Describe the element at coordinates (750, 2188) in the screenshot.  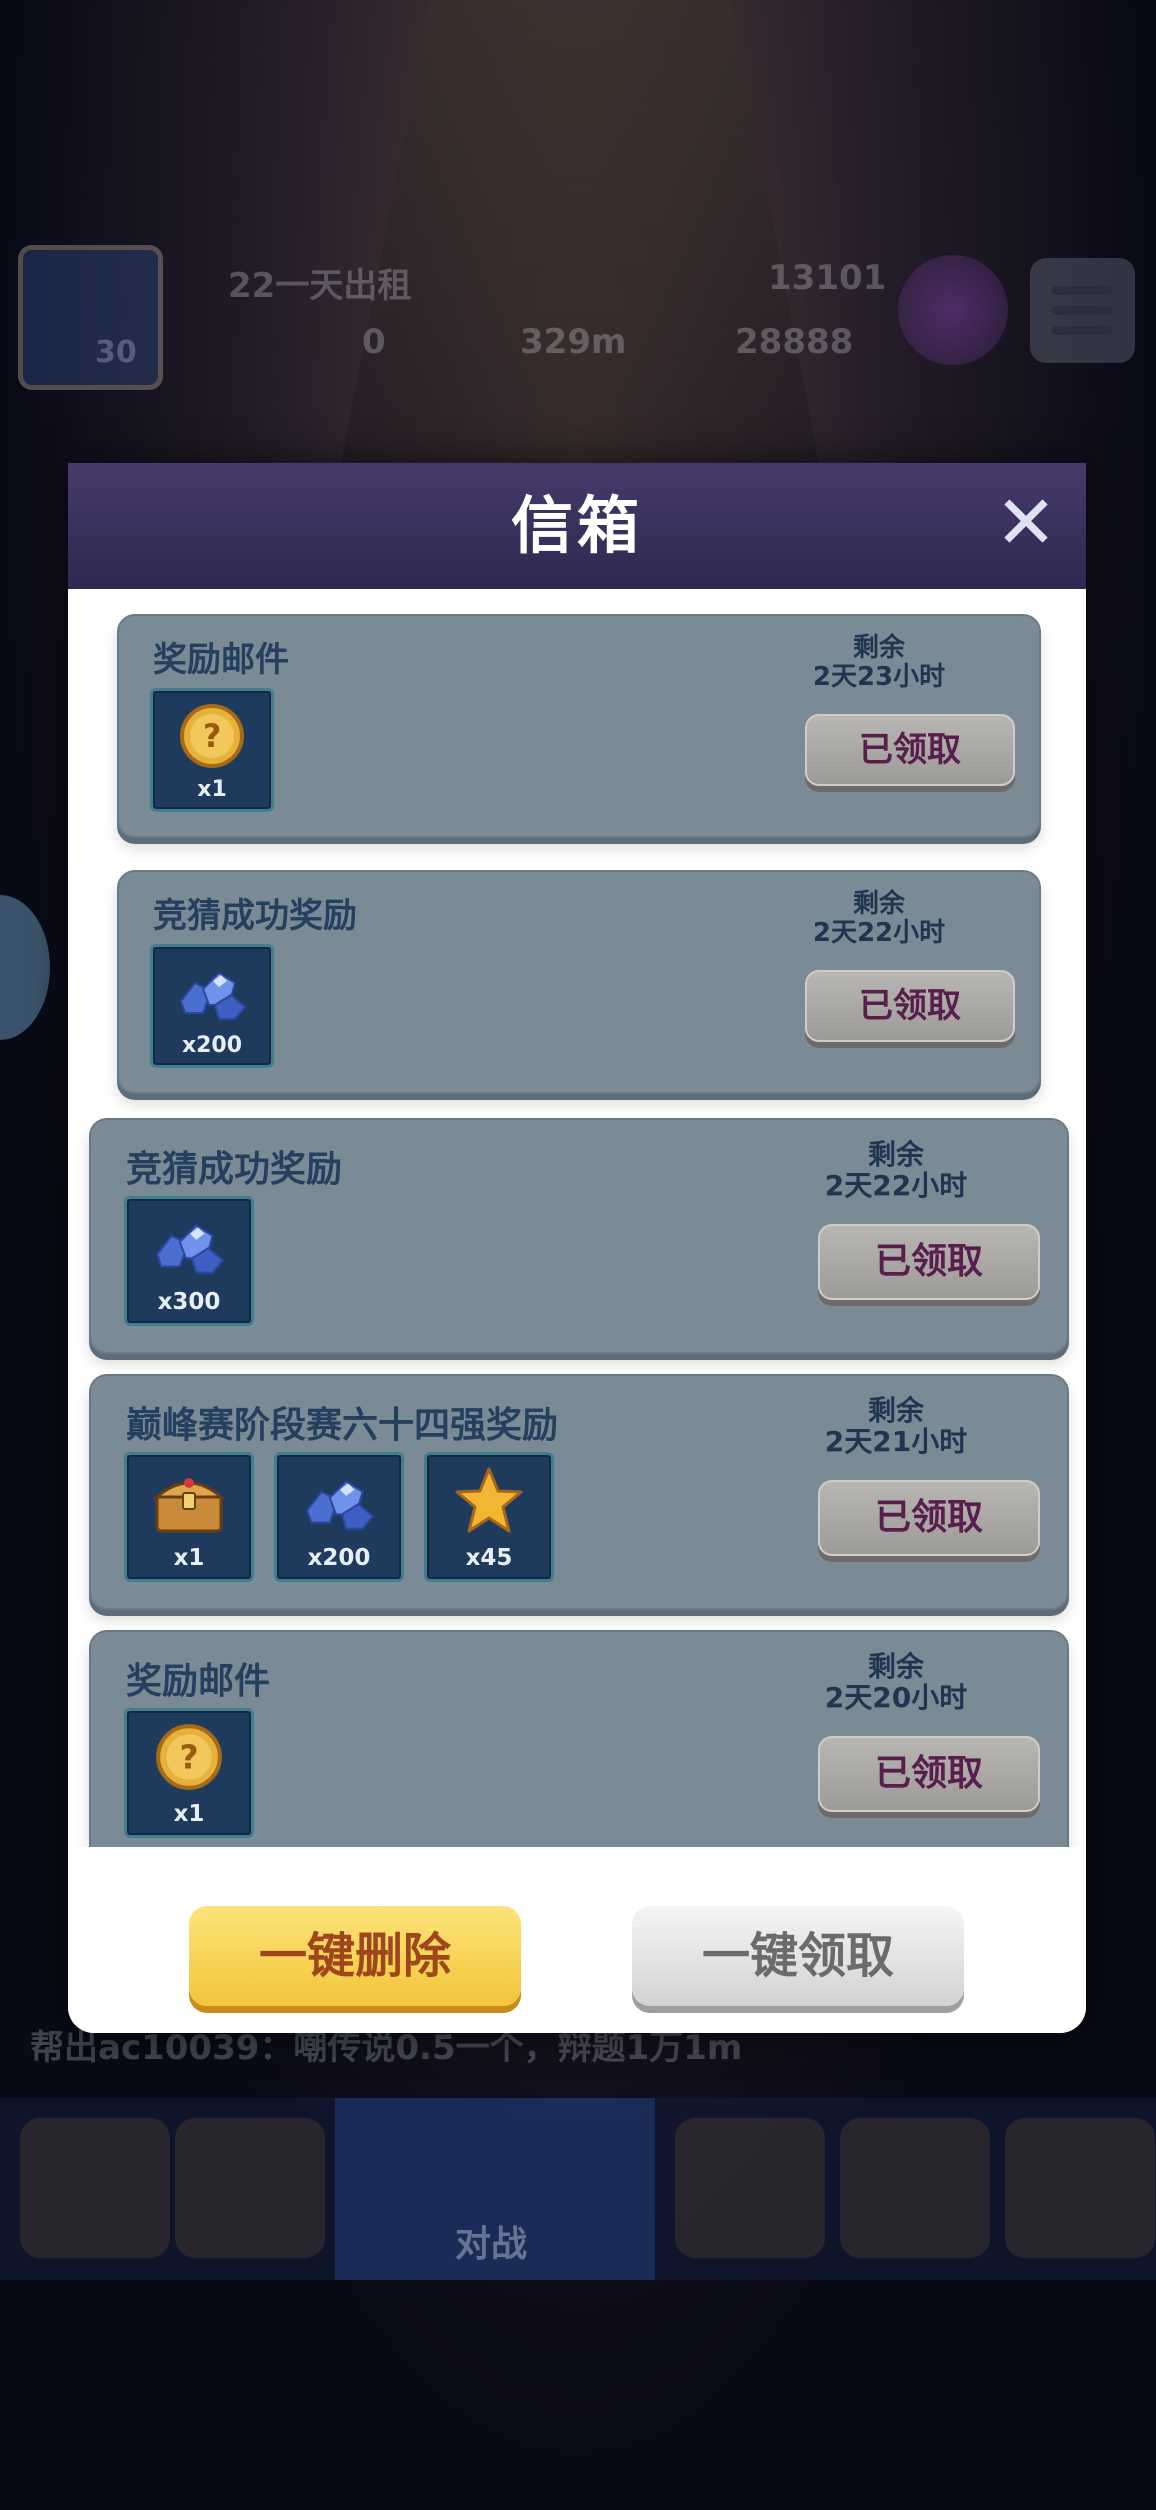
I see `whistle-nav-icon` at that location.